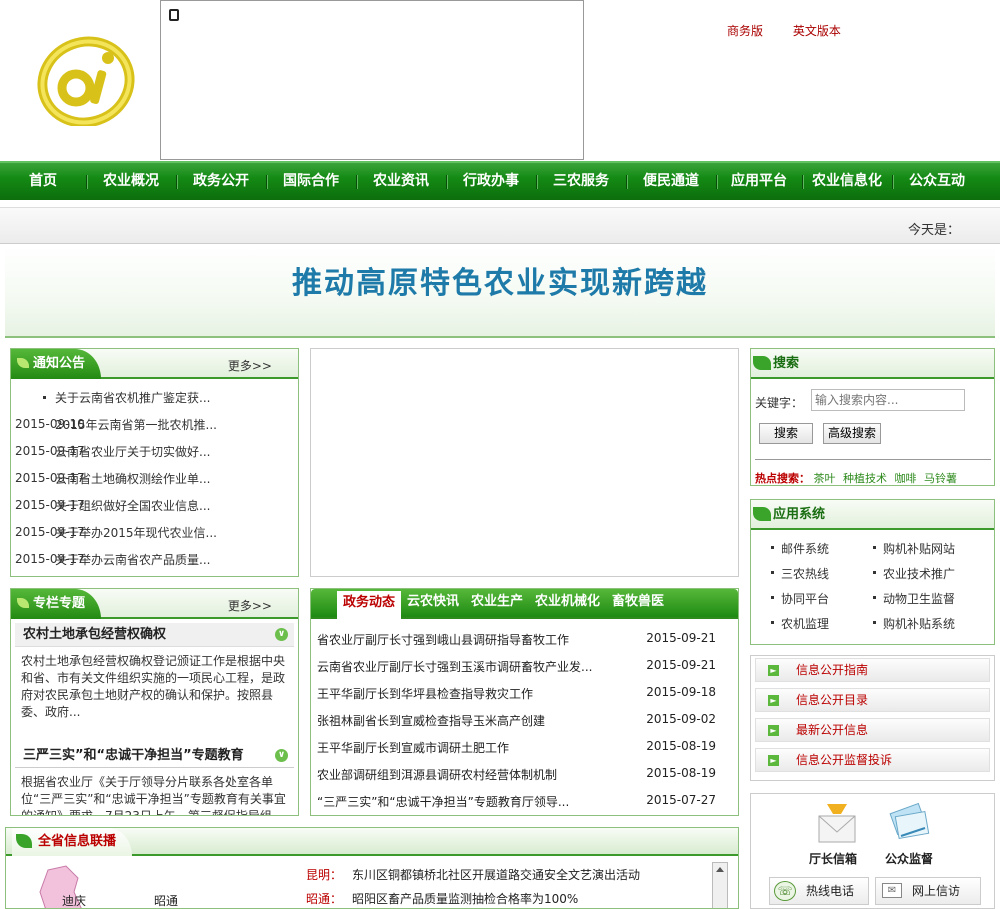 Image resolution: width=1000 pixels, height=909 pixels. What do you see at coordinates (817, 31) in the screenshot?
I see `english-version-link: 英文版本` at bounding box center [817, 31].